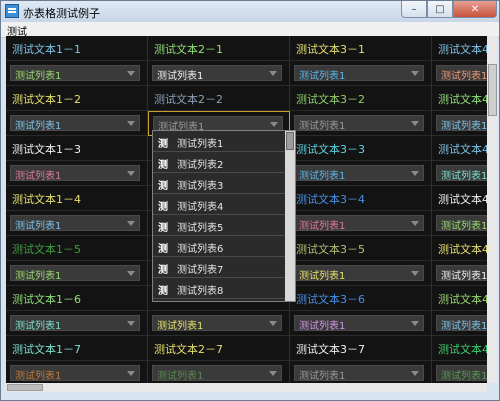  I want to click on dropdown-option: 测测试列表6, so click(219, 246).